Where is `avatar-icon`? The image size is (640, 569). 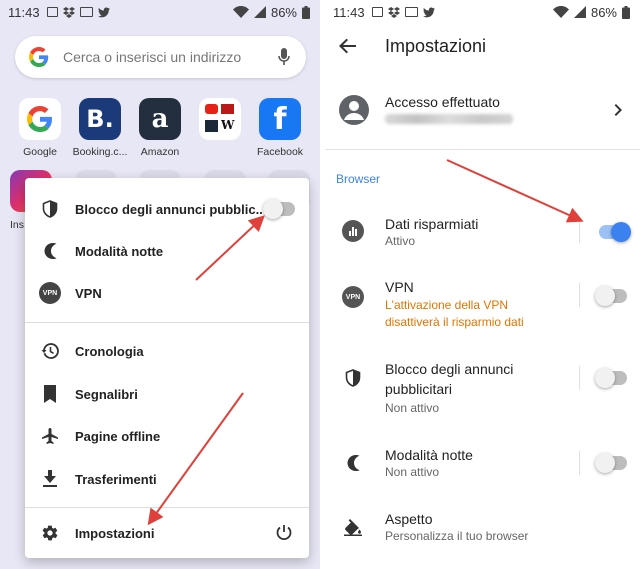
avatar-icon is located at coordinates (354, 110).